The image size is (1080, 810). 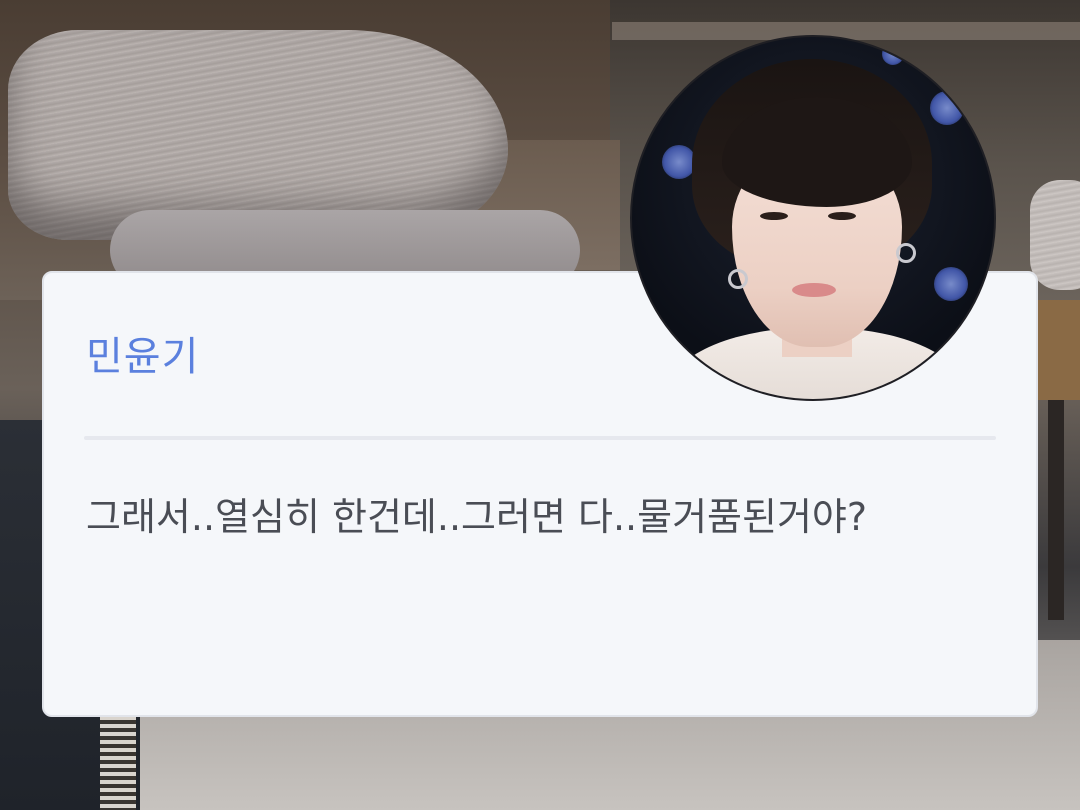 What do you see at coordinates (1058, 350) in the screenshot?
I see `background-side-table` at bounding box center [1058, 350].